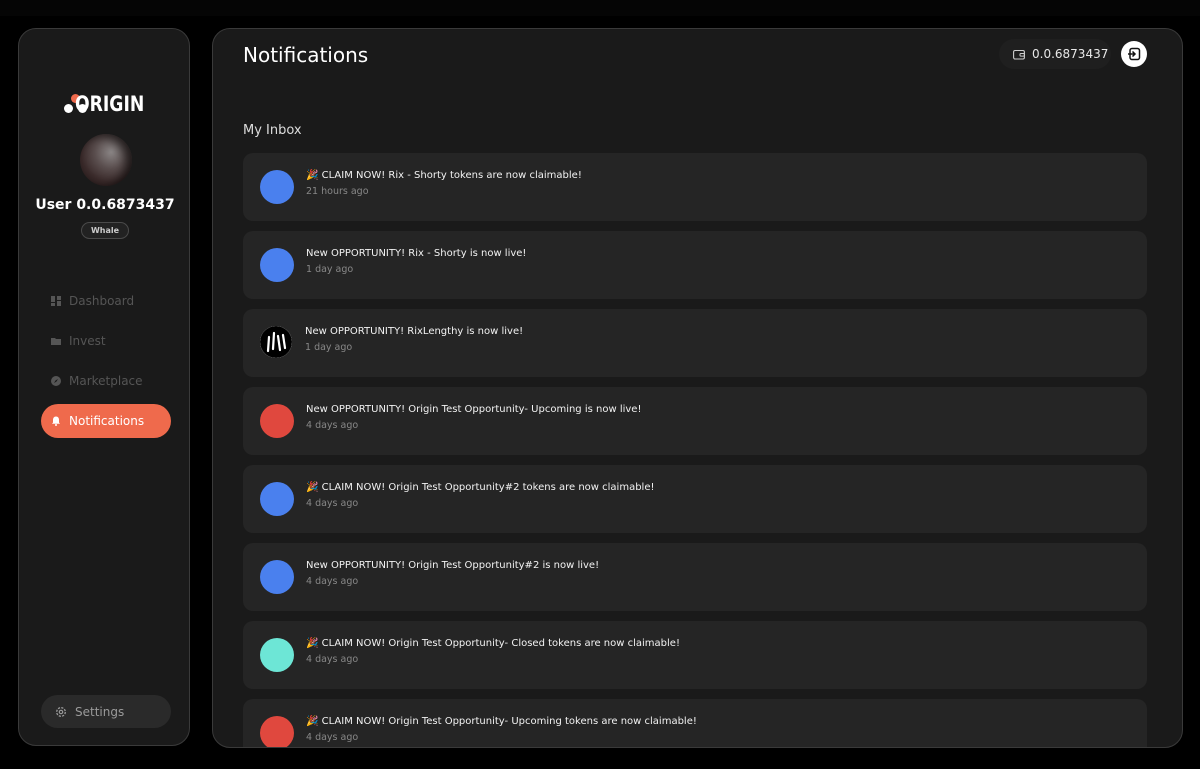 This screenshot has width=1200, height=769. I want to click on brand-logo: ORIGIN, so click(109, 104).